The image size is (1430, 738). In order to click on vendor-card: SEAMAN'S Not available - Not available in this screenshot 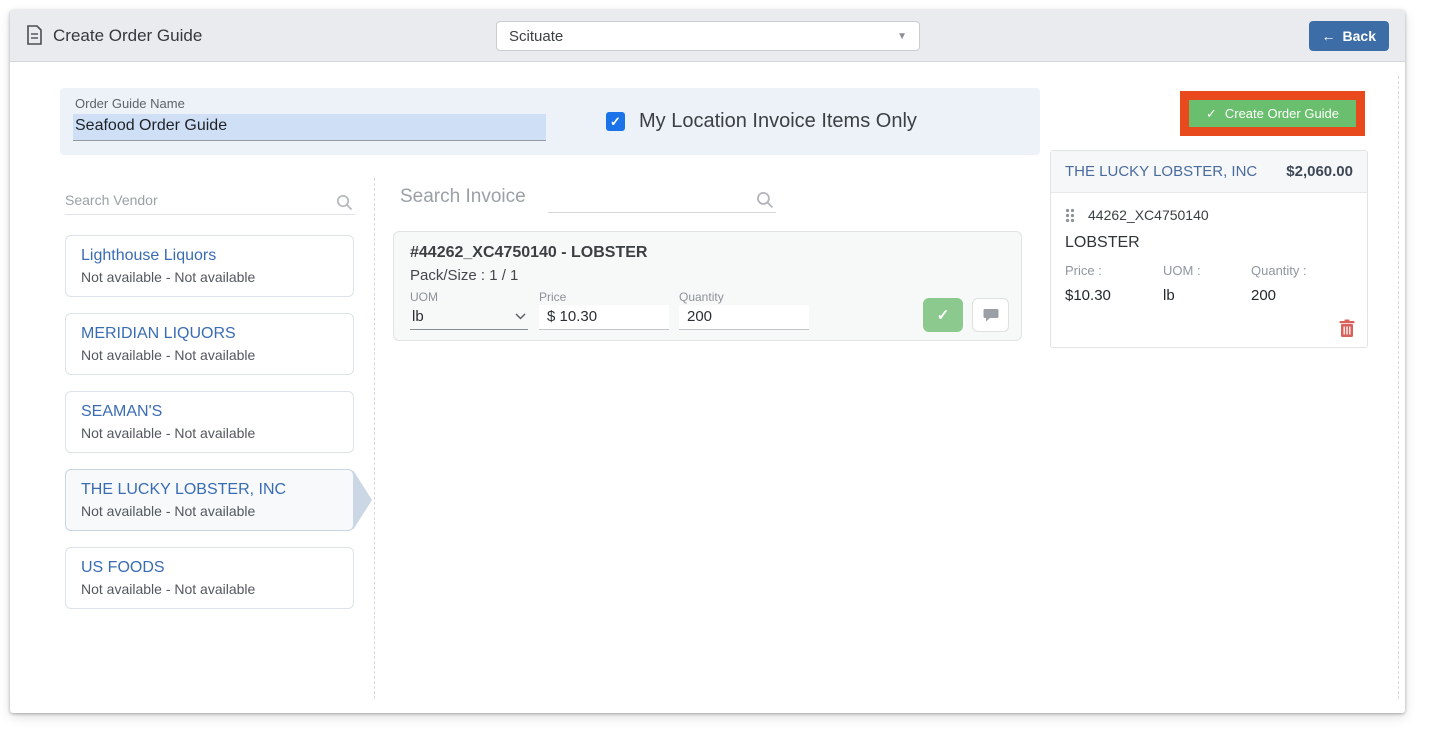, I will do `click(209, 422)`.